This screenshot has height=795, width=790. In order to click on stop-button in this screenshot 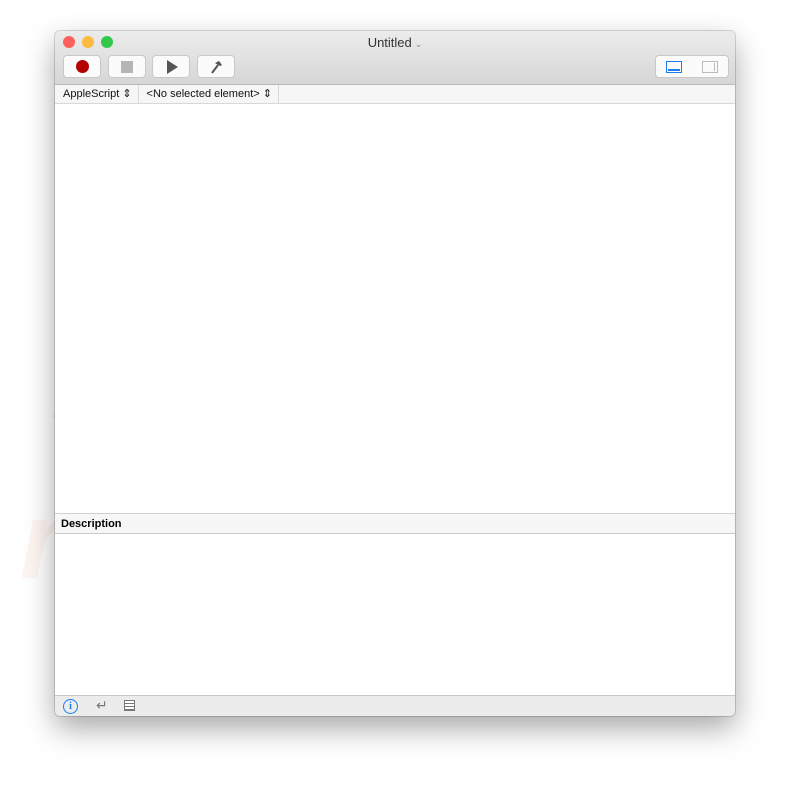, I will do `click(127, 66)`.